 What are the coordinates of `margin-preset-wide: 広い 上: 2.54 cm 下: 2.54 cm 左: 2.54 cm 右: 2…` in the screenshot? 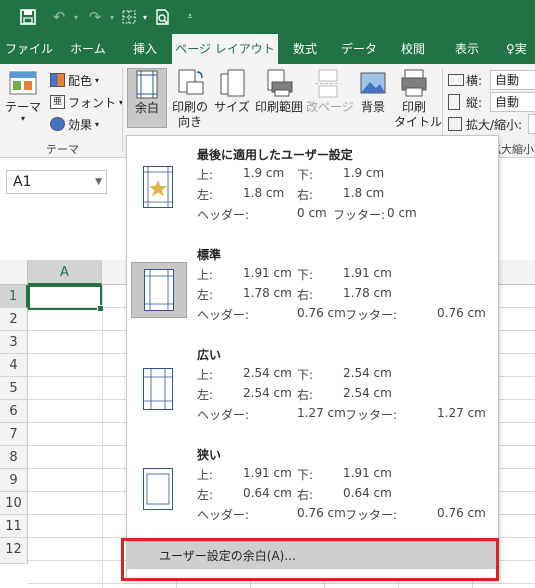 It's located at (312, 392).